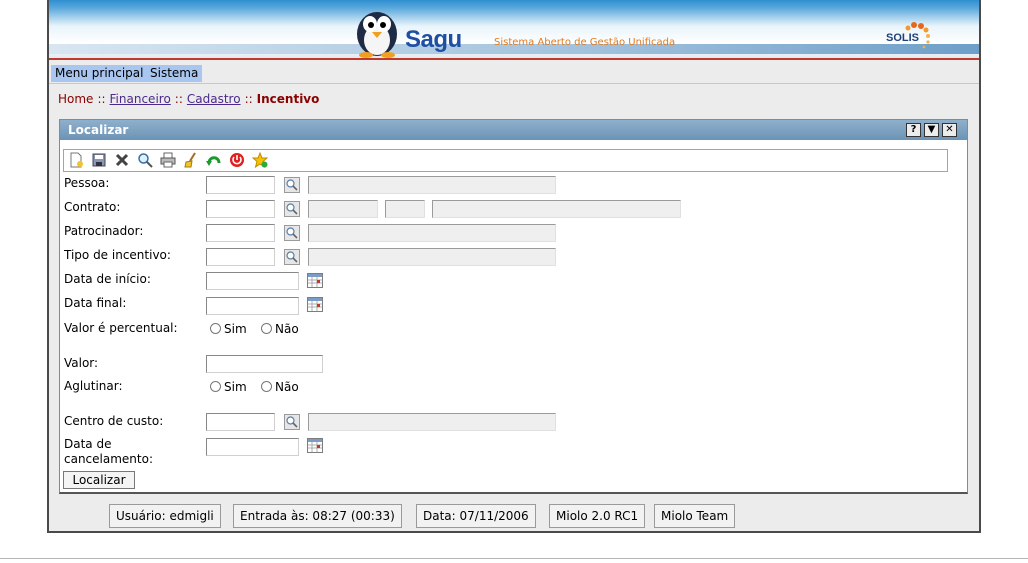  Describe the element at coordinates (292, 233) in the screenshot. I see `patrocinador-lookup-icon` at that location.